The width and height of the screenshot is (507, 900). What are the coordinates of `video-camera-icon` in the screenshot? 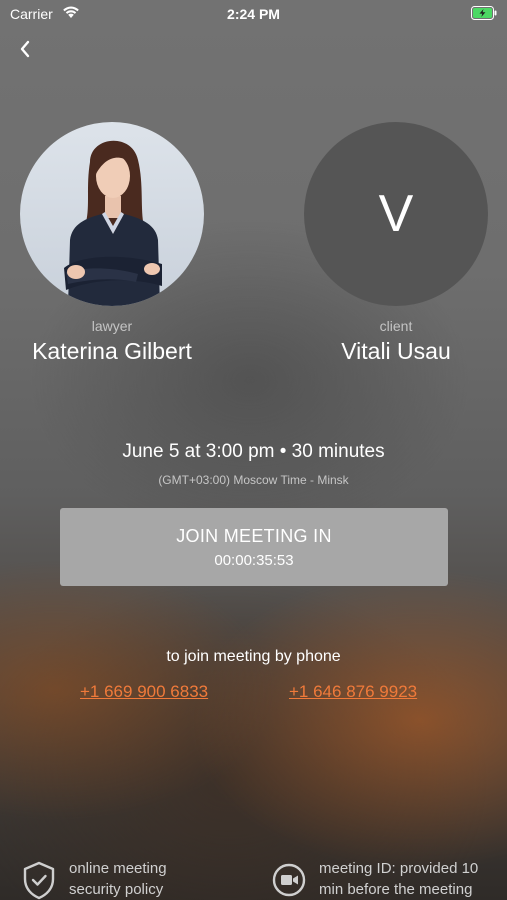 It's located at (289, 880).